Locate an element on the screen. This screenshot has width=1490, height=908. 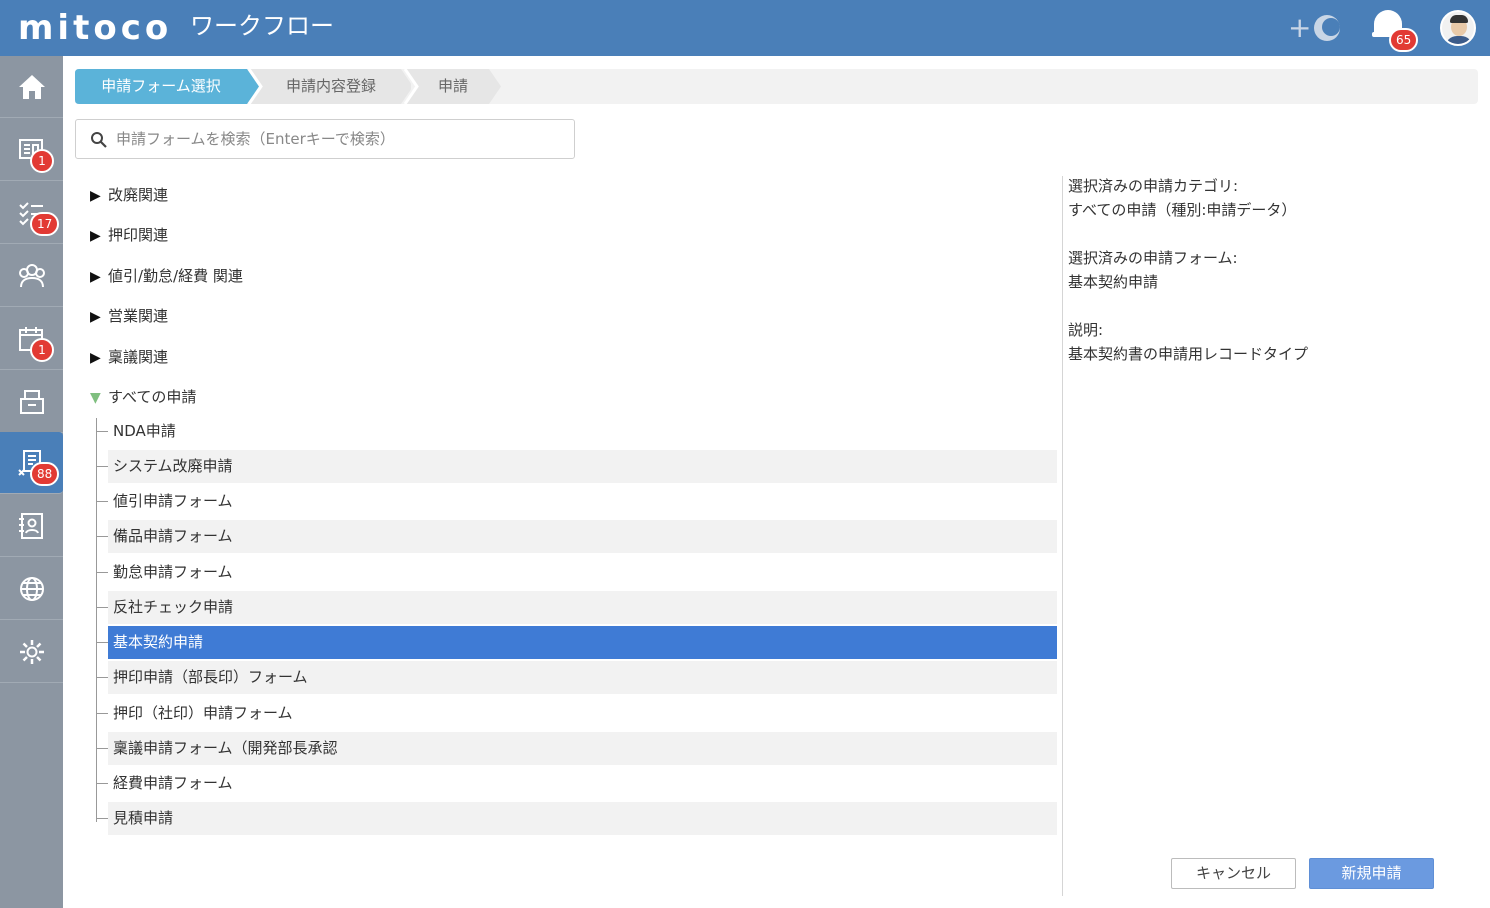
selected-category-value: すべての申請（種別:申請データ） is located at coordinates (1182, 210).